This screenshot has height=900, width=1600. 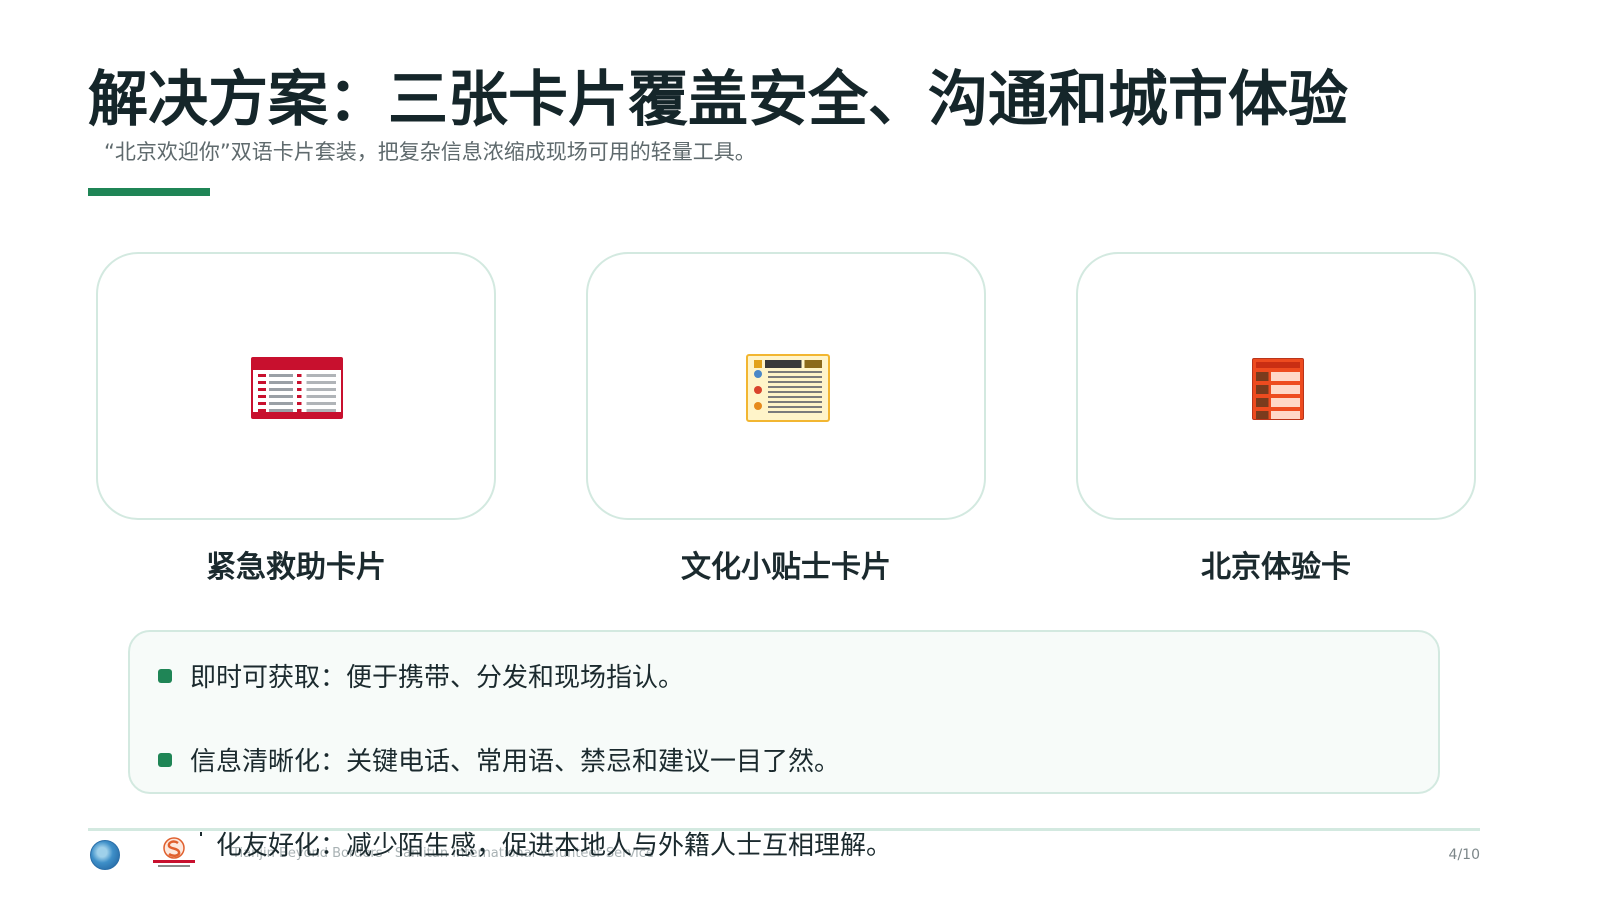 I want to click on overflow-bullet-fragment, so click(x=201, y=834).